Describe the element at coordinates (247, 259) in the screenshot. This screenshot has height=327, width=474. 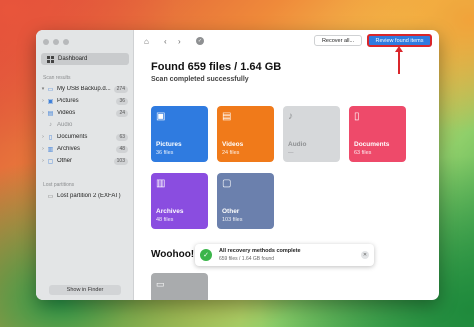
I see `toast-subtitle: 659 files / 1.64 GB found` at that location.